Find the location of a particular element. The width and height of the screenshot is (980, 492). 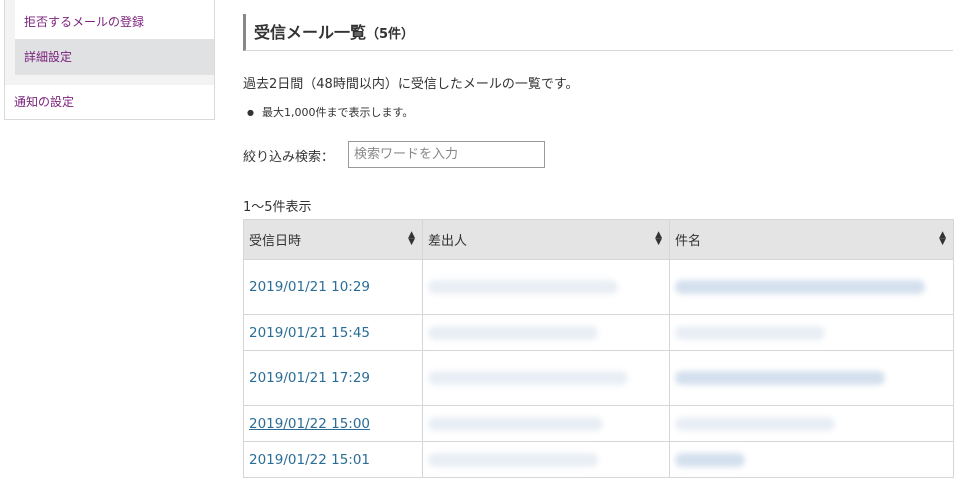

display-limit-note: ● 最大1,000件まで表示します。 is located at coordinates (330, 112).